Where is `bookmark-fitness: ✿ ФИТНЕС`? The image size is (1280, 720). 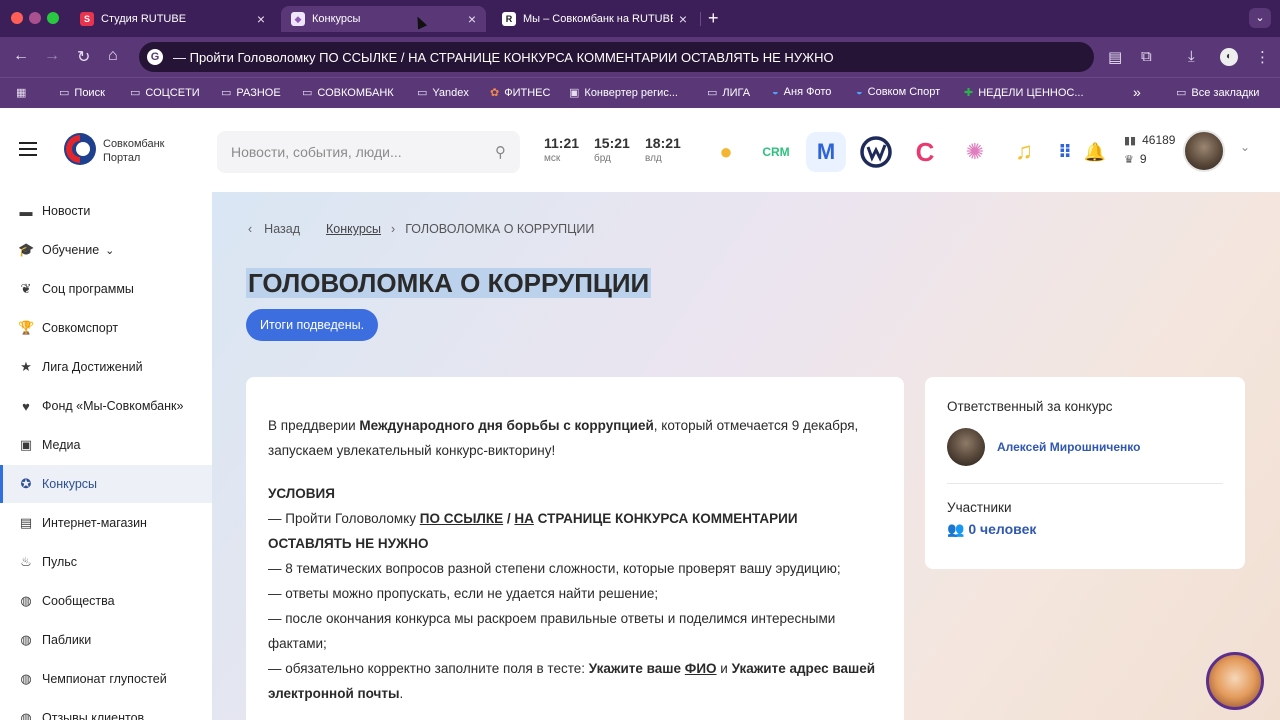
bookmark-fitness: ✿ ФИТНЕС is located at coordinates (520, 93).